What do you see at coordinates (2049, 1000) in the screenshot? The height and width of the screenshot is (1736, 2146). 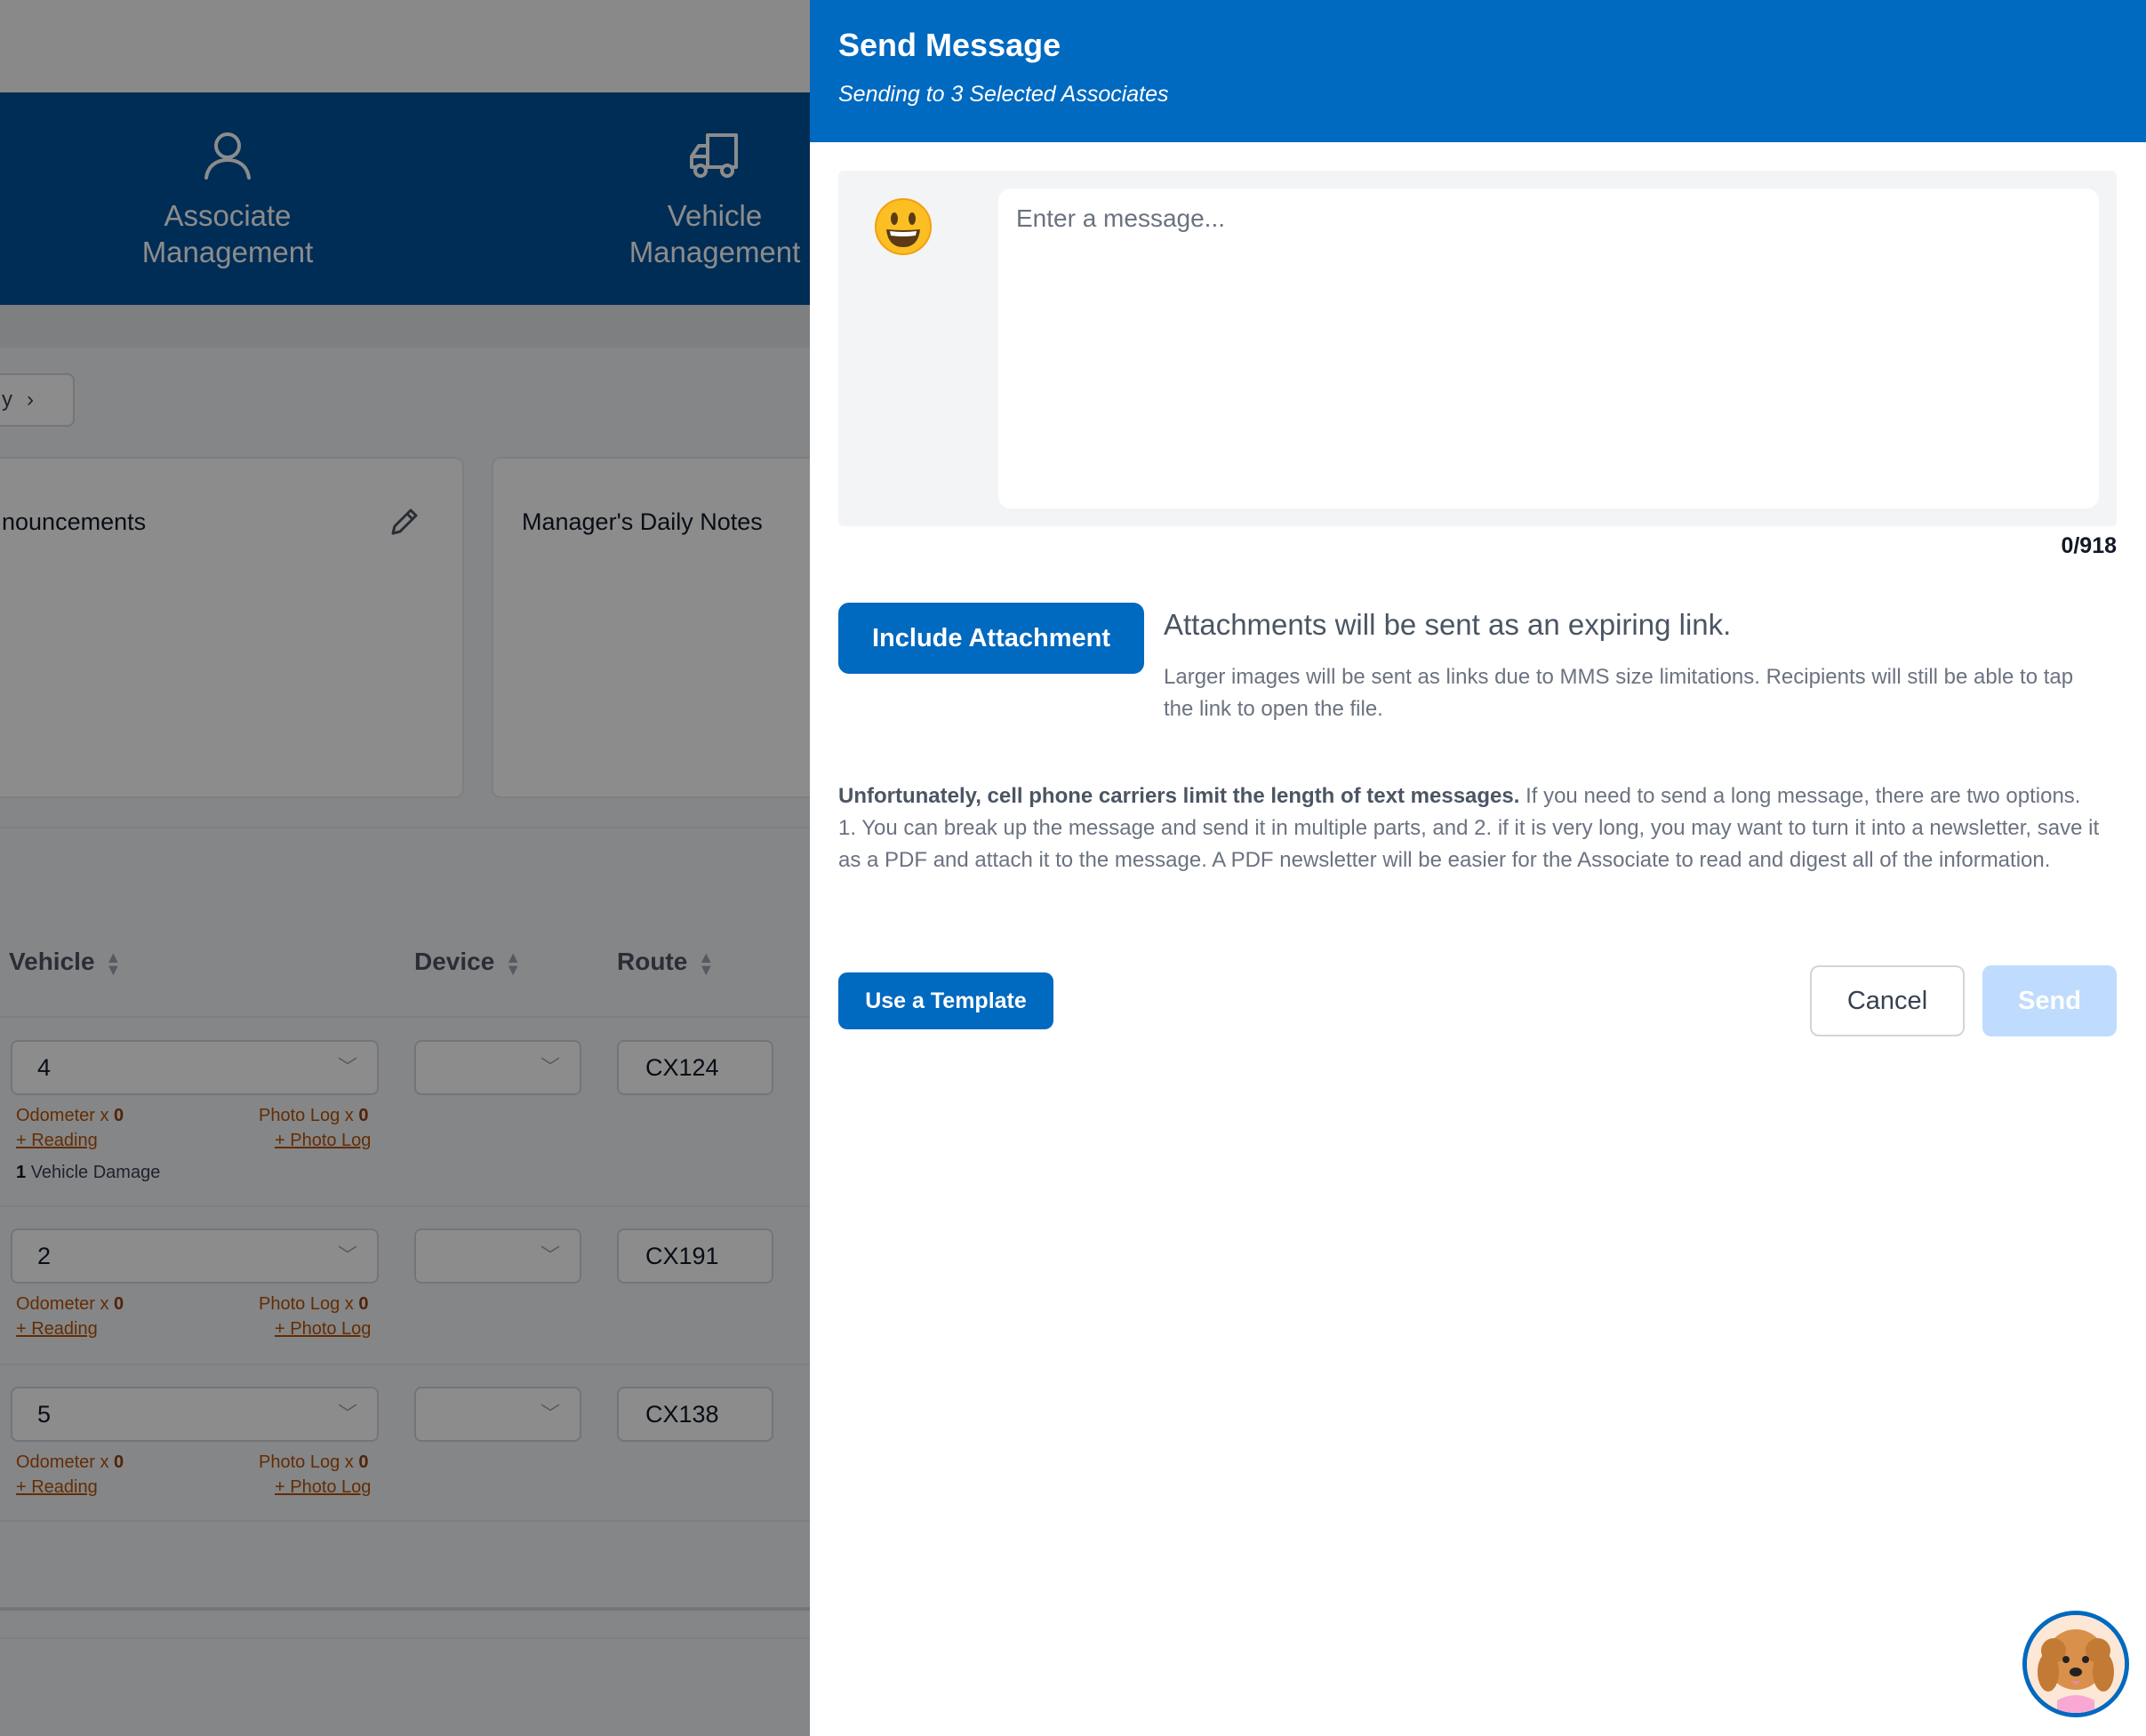 I see `send-button: Send` at bounding box center [2049, 1000].